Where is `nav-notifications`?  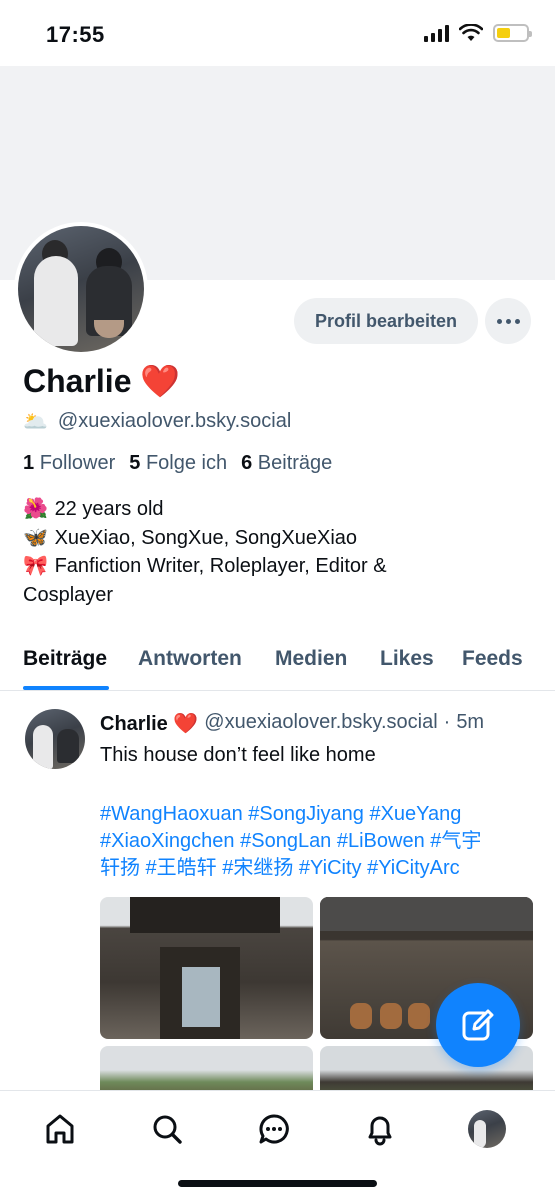
nav-notifications is located at coordinates (380, 1129).